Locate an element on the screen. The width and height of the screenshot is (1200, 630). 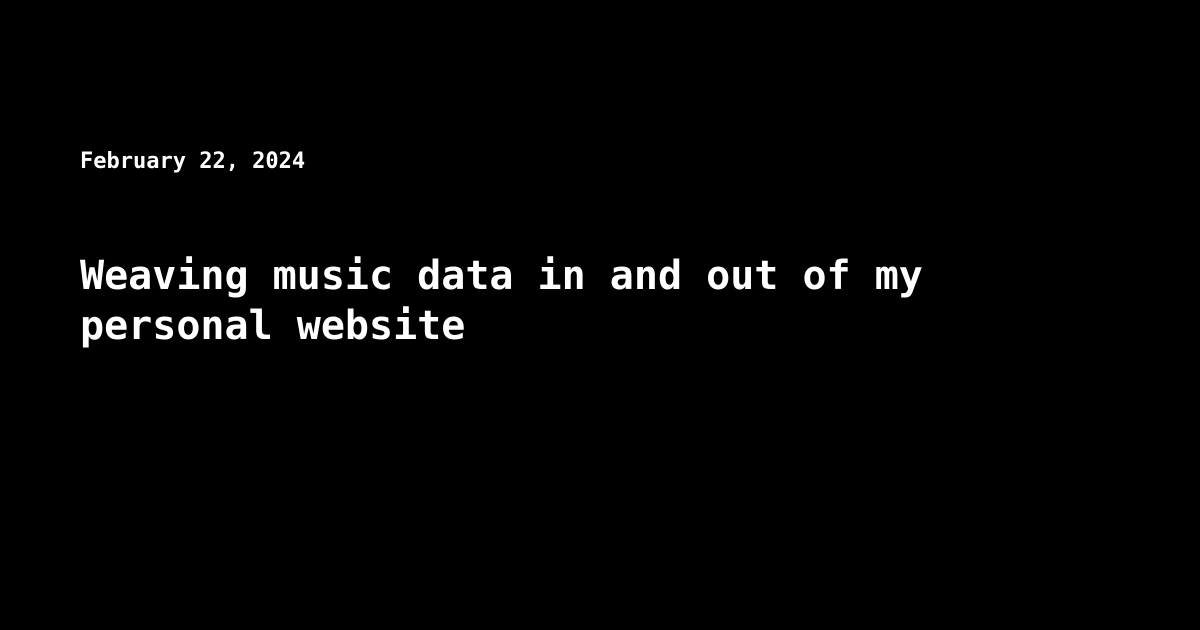
post-date: February 22, 2024 is located at coordinates (193, 161).